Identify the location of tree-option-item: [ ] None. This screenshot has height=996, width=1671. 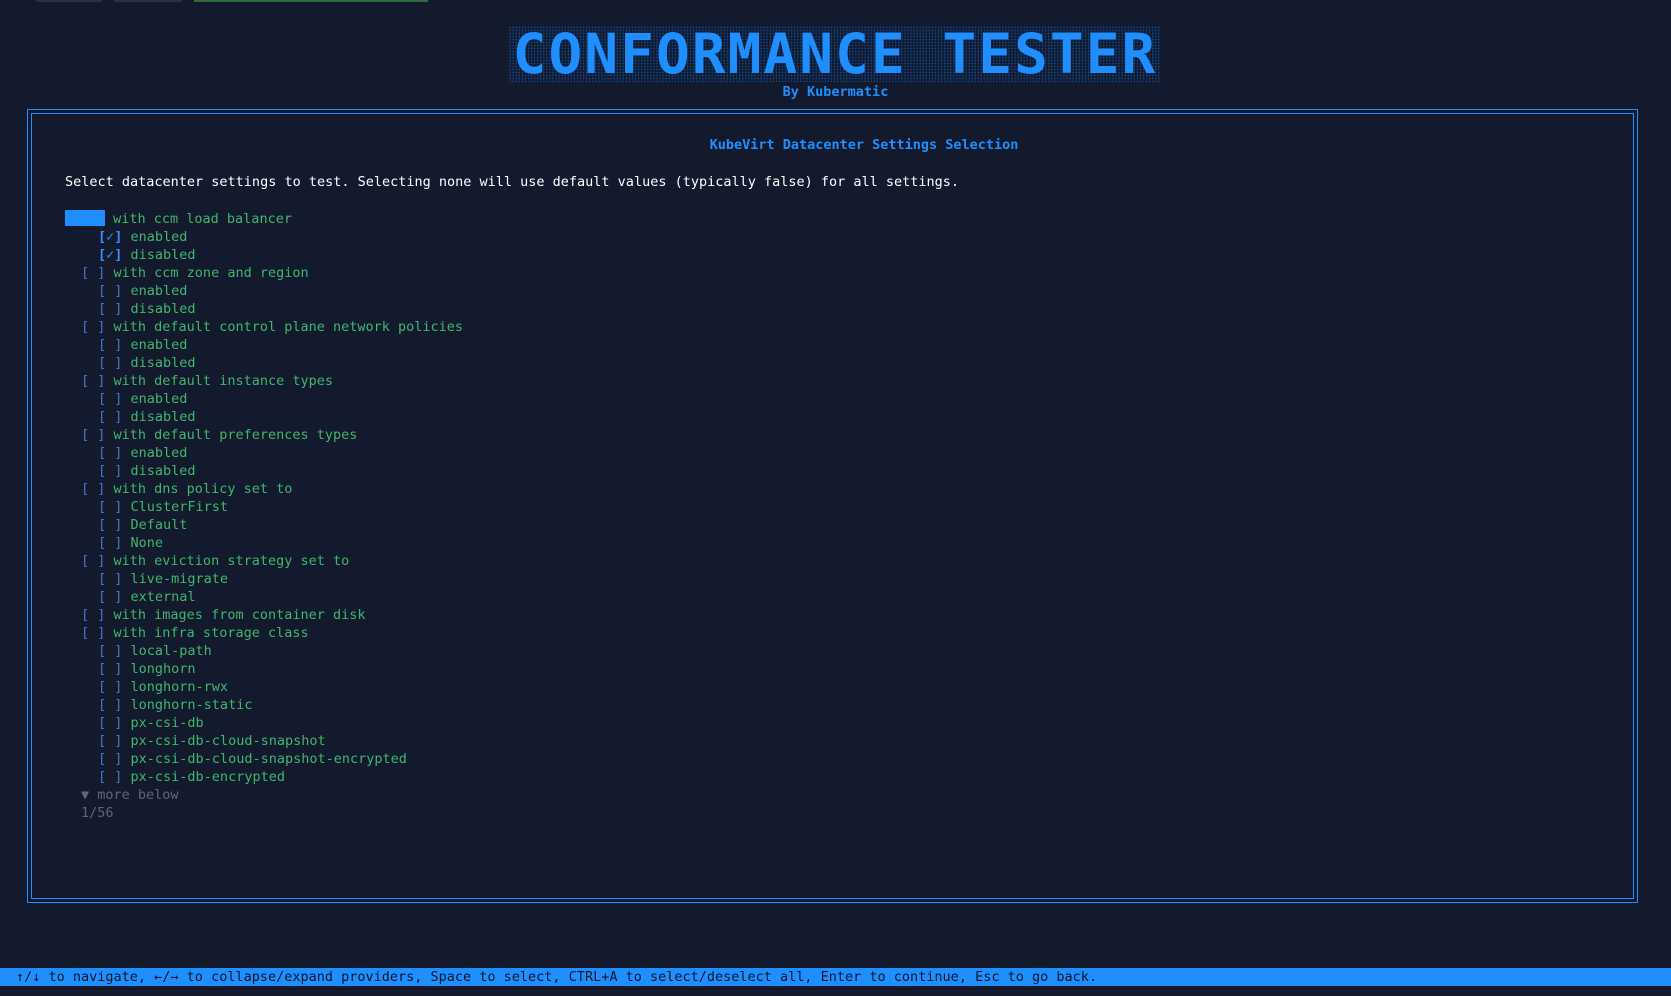
(264, 543).